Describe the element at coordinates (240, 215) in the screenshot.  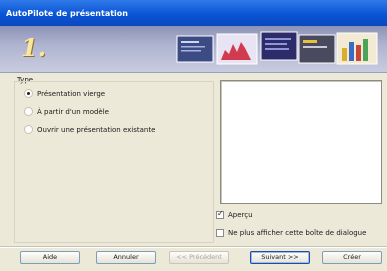
I see `preview-checkbox-label: Aperçu` at that location.